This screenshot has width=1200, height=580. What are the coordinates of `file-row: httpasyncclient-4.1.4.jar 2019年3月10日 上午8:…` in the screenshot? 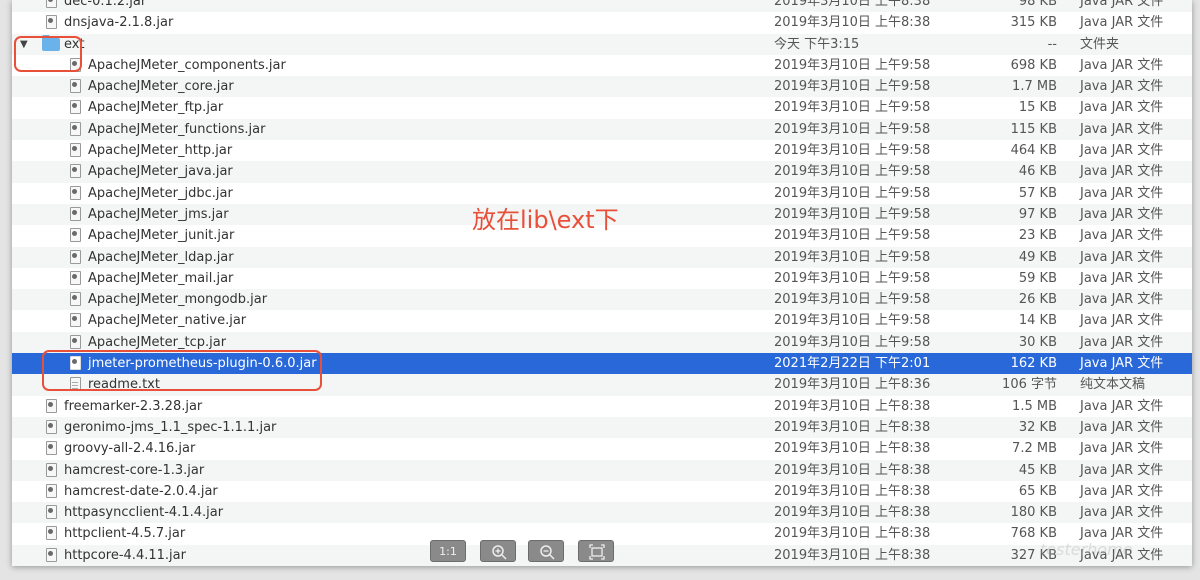 It's located at (602, 513).